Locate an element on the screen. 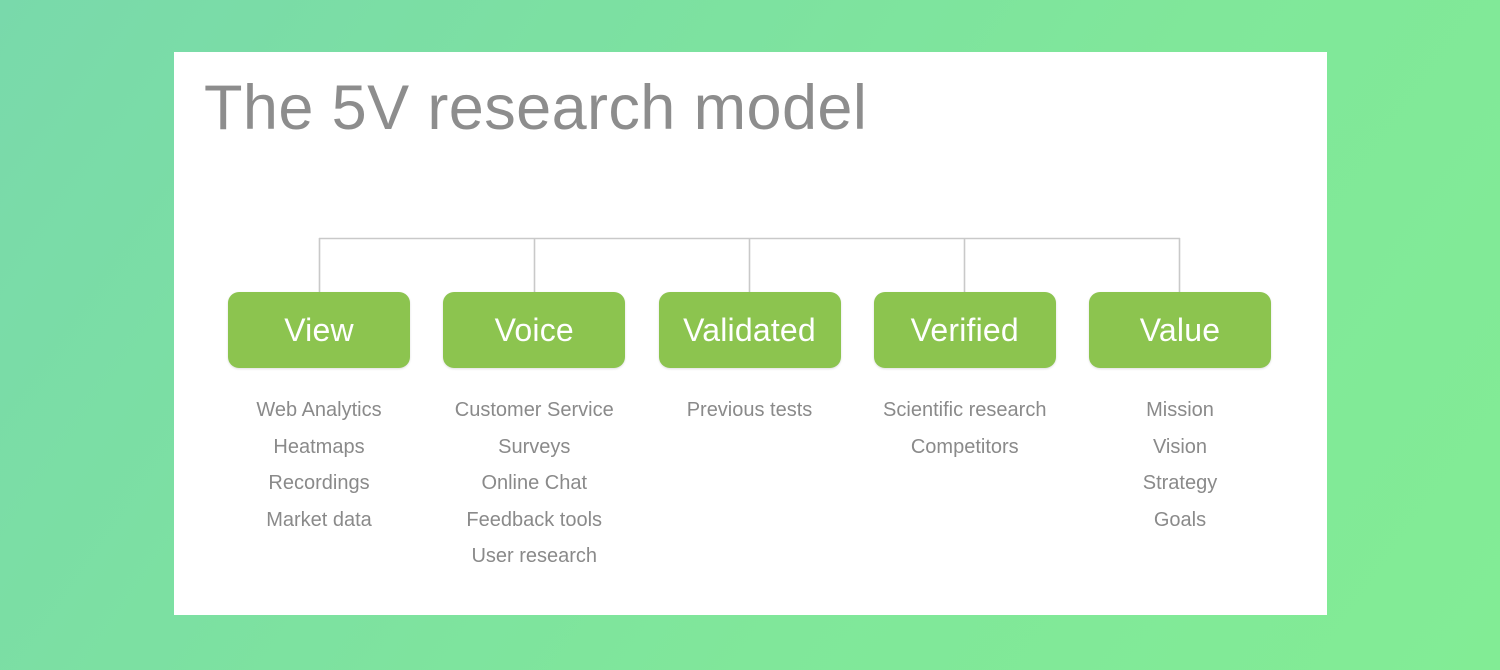 The height and width of the screenshot is (670, 1500). diagram-column-verified: Verified Scientific research Competitors is located at coordinates (964, 378).